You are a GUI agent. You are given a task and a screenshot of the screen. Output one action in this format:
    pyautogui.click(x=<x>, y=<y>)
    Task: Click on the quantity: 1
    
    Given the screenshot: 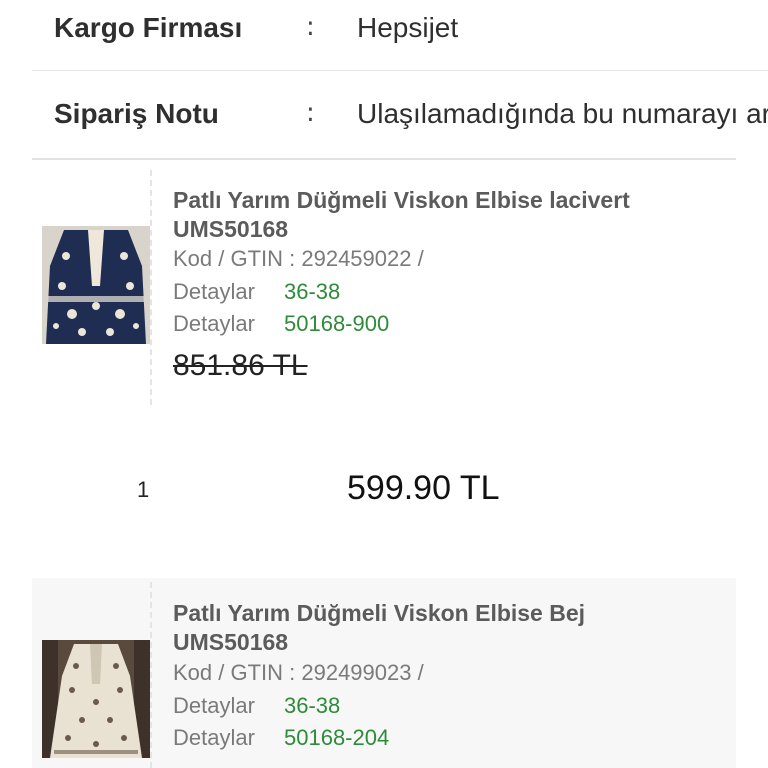 What is the action you would take?
    pyautogui.click(x=143, y=489)
    